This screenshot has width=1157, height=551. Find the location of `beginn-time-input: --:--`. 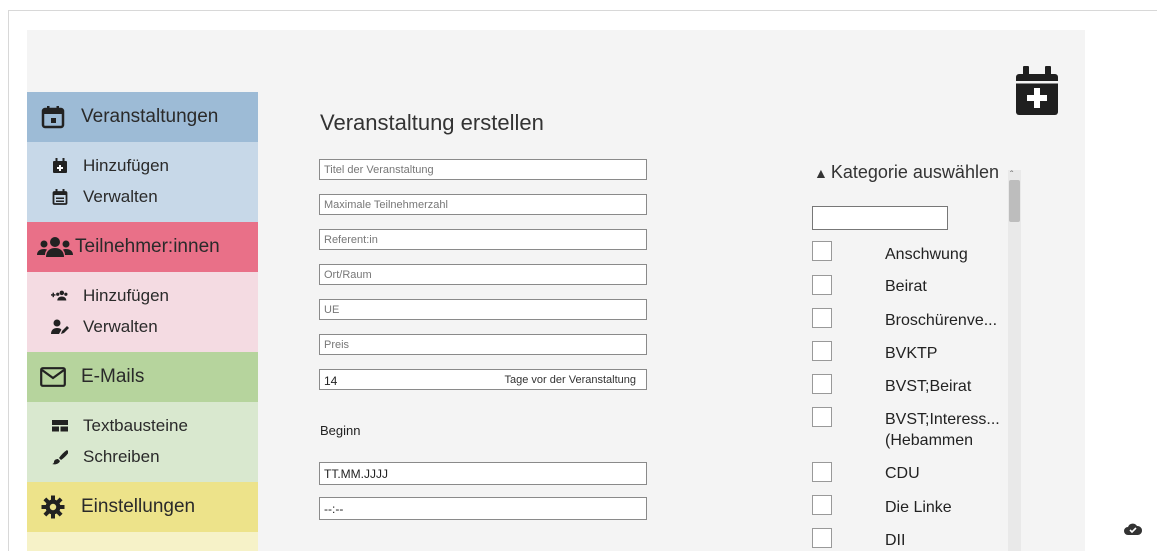

beginn-time-input: --:-- is located at coordinates (483, 508).